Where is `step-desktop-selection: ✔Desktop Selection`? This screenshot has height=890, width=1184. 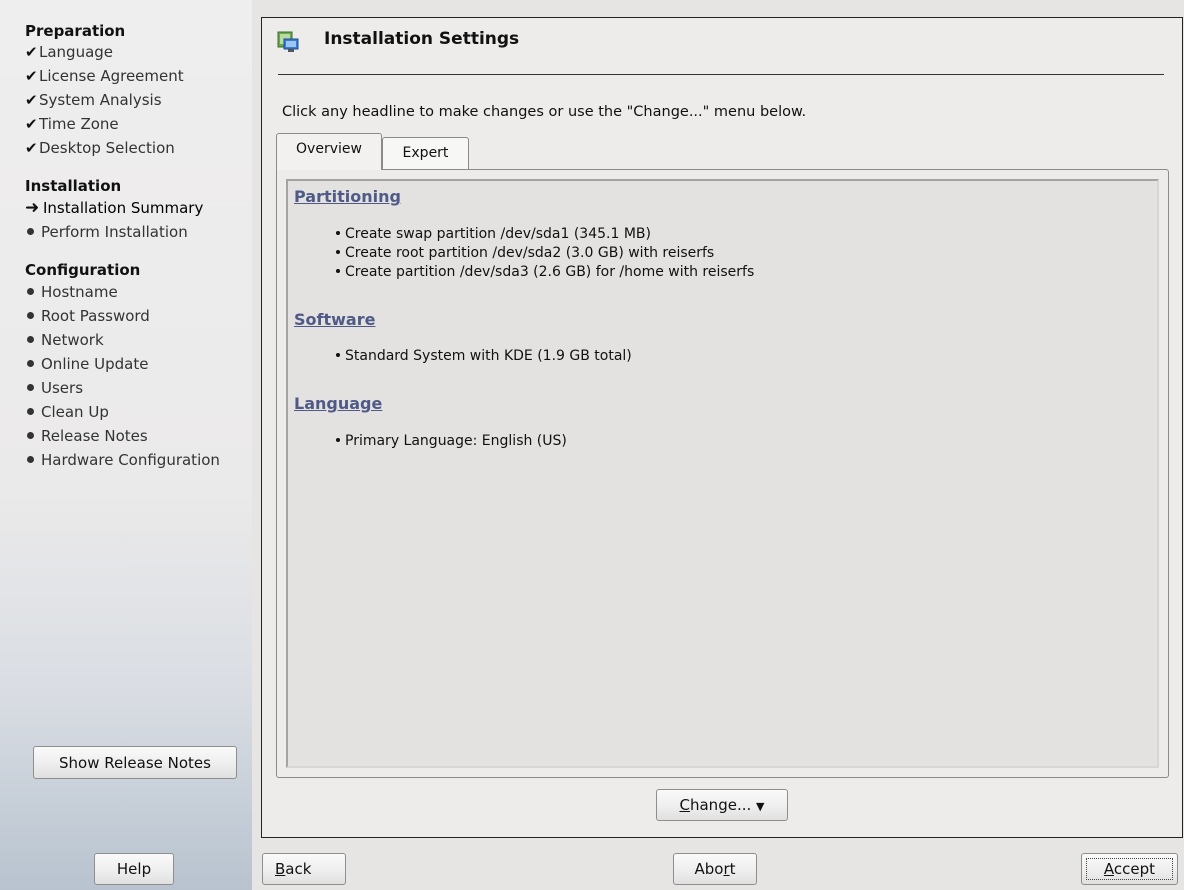
step-desktop-selection: ✔Desktop Selection is located at coordinates (100, 148).